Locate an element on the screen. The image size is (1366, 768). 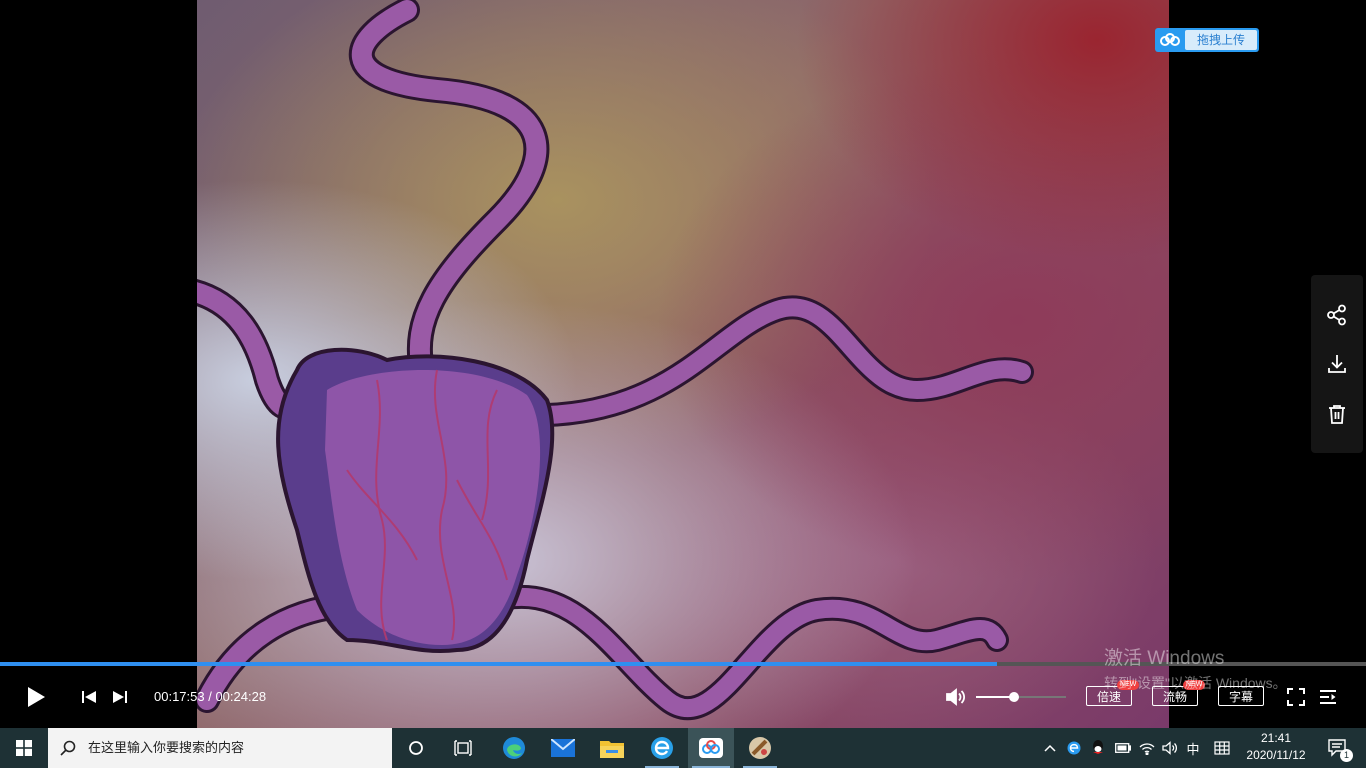
drag-upload-label: 拖拽上传 is located at coordinates (1221, 40).